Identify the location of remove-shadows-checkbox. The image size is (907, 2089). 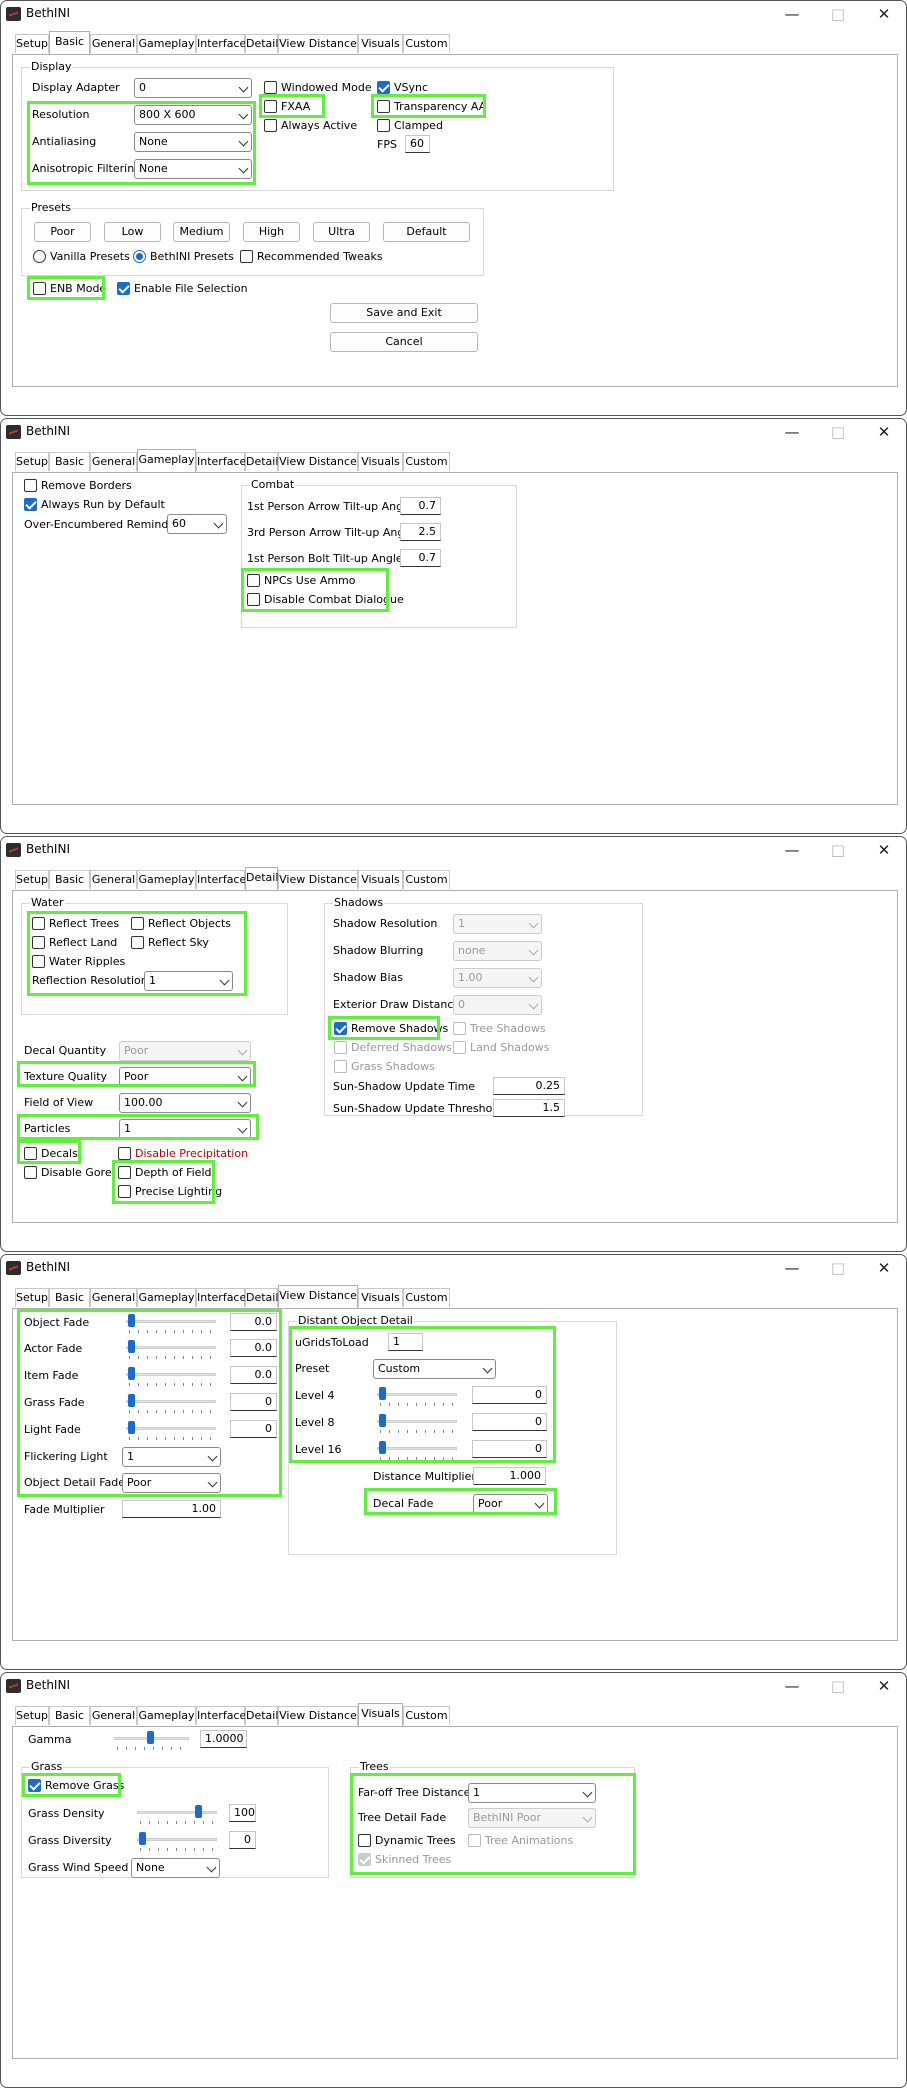
(340, 1028).